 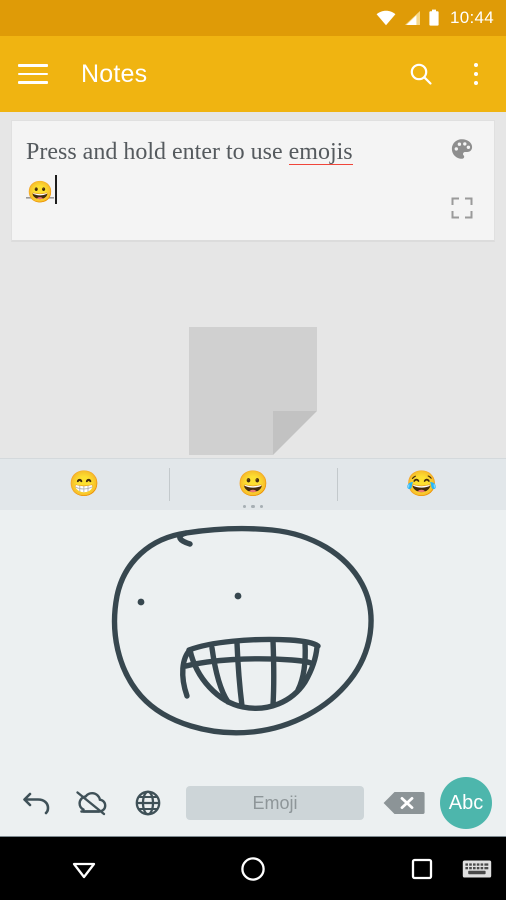 What do you see at coordinates (148, 803) in the screenshot?
I see `language-globe-icon` at bounding box center [148, 803].